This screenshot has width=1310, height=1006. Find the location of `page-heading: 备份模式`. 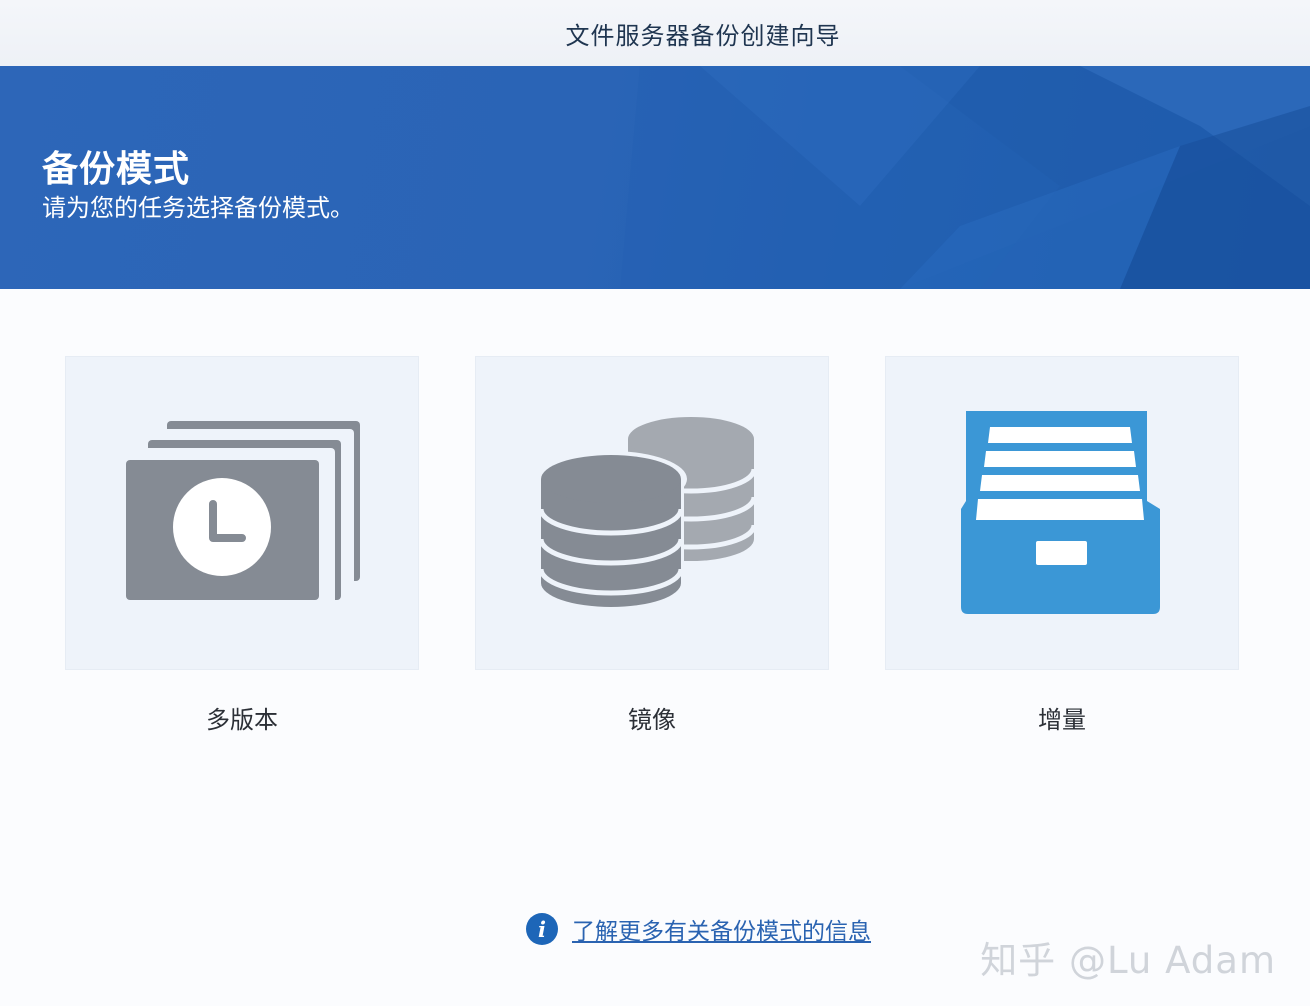

page-heading: 备份模式 is located at coordinates (116, 166).